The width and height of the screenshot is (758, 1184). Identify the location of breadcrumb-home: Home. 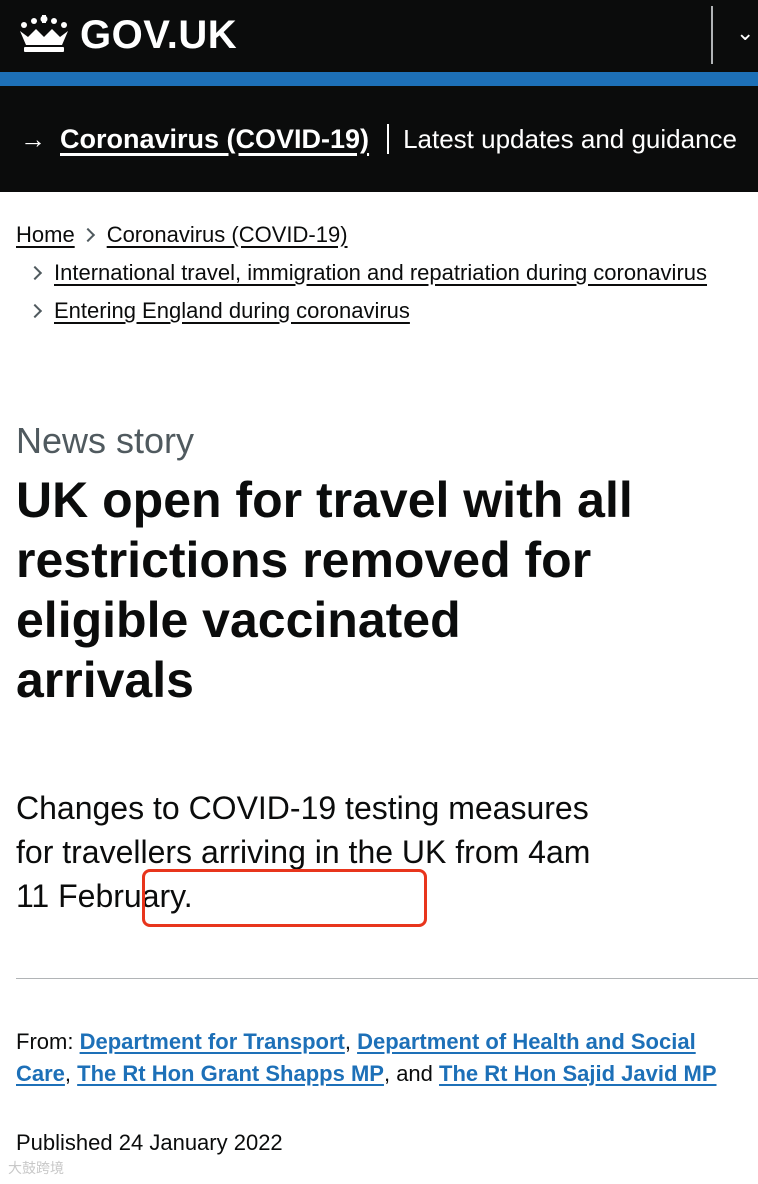
(45, 235).